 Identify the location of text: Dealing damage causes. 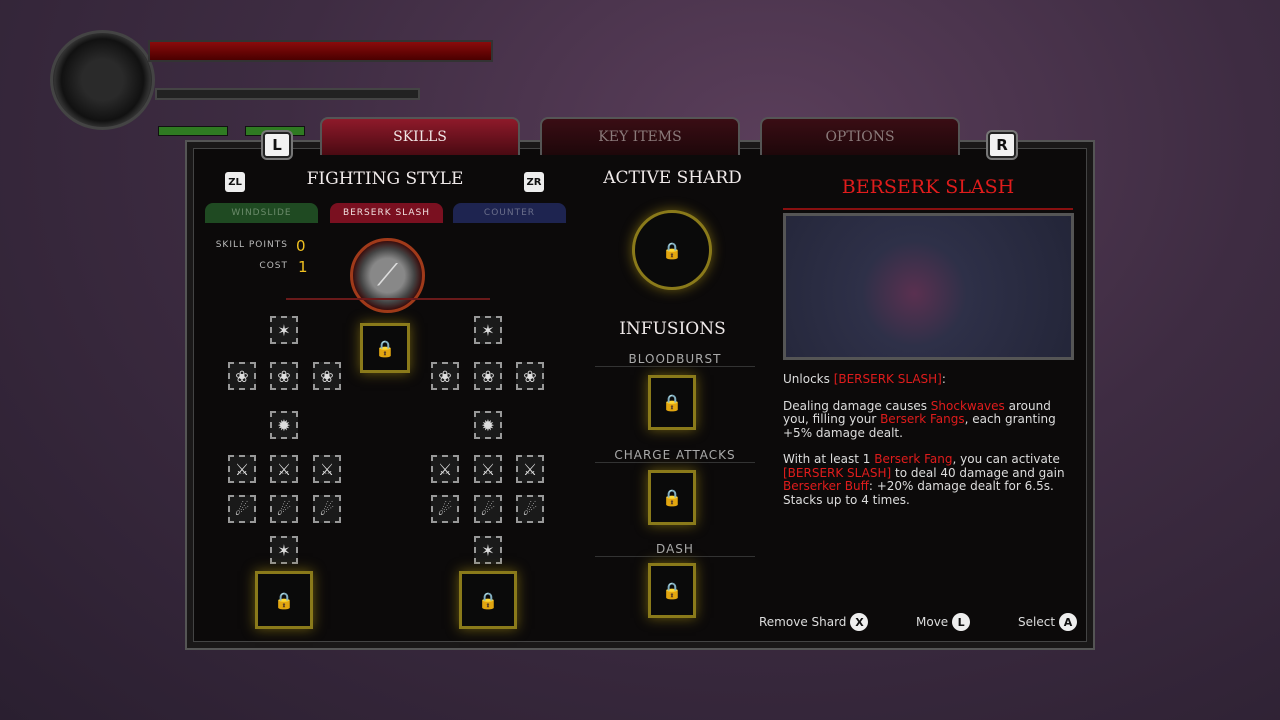
(857, 405).